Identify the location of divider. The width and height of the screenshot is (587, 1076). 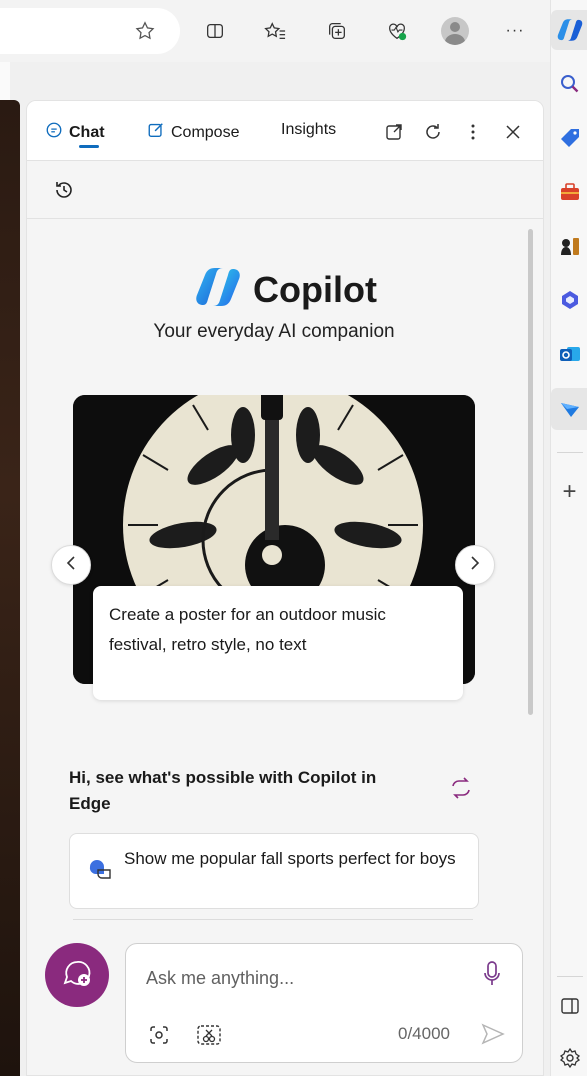
(273, 919).